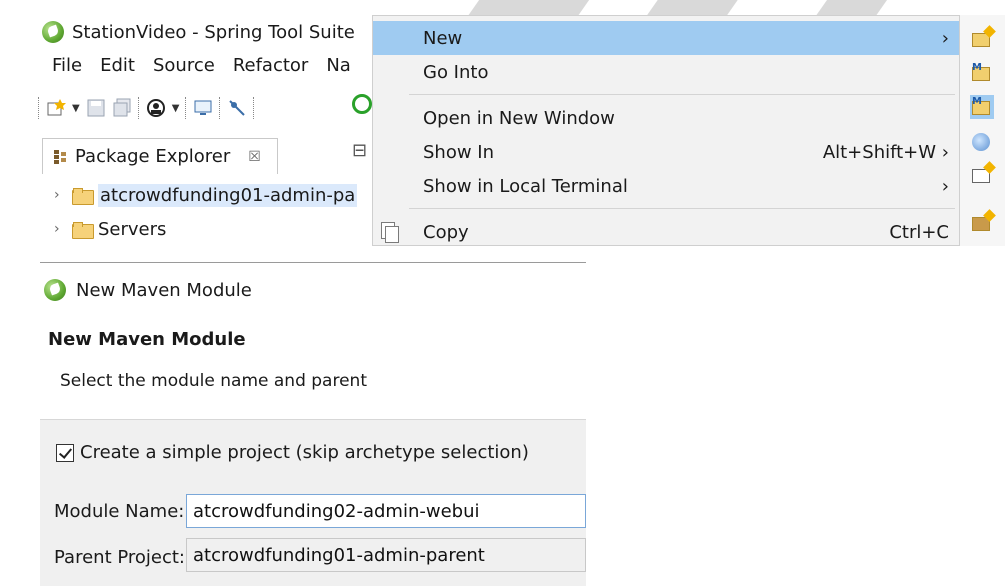 This screenshot has width=1005, height=586. Describe the element at coordinates (164, 290) in the screenshot. I see `dialog-window-title: New Maven Module` at that location.